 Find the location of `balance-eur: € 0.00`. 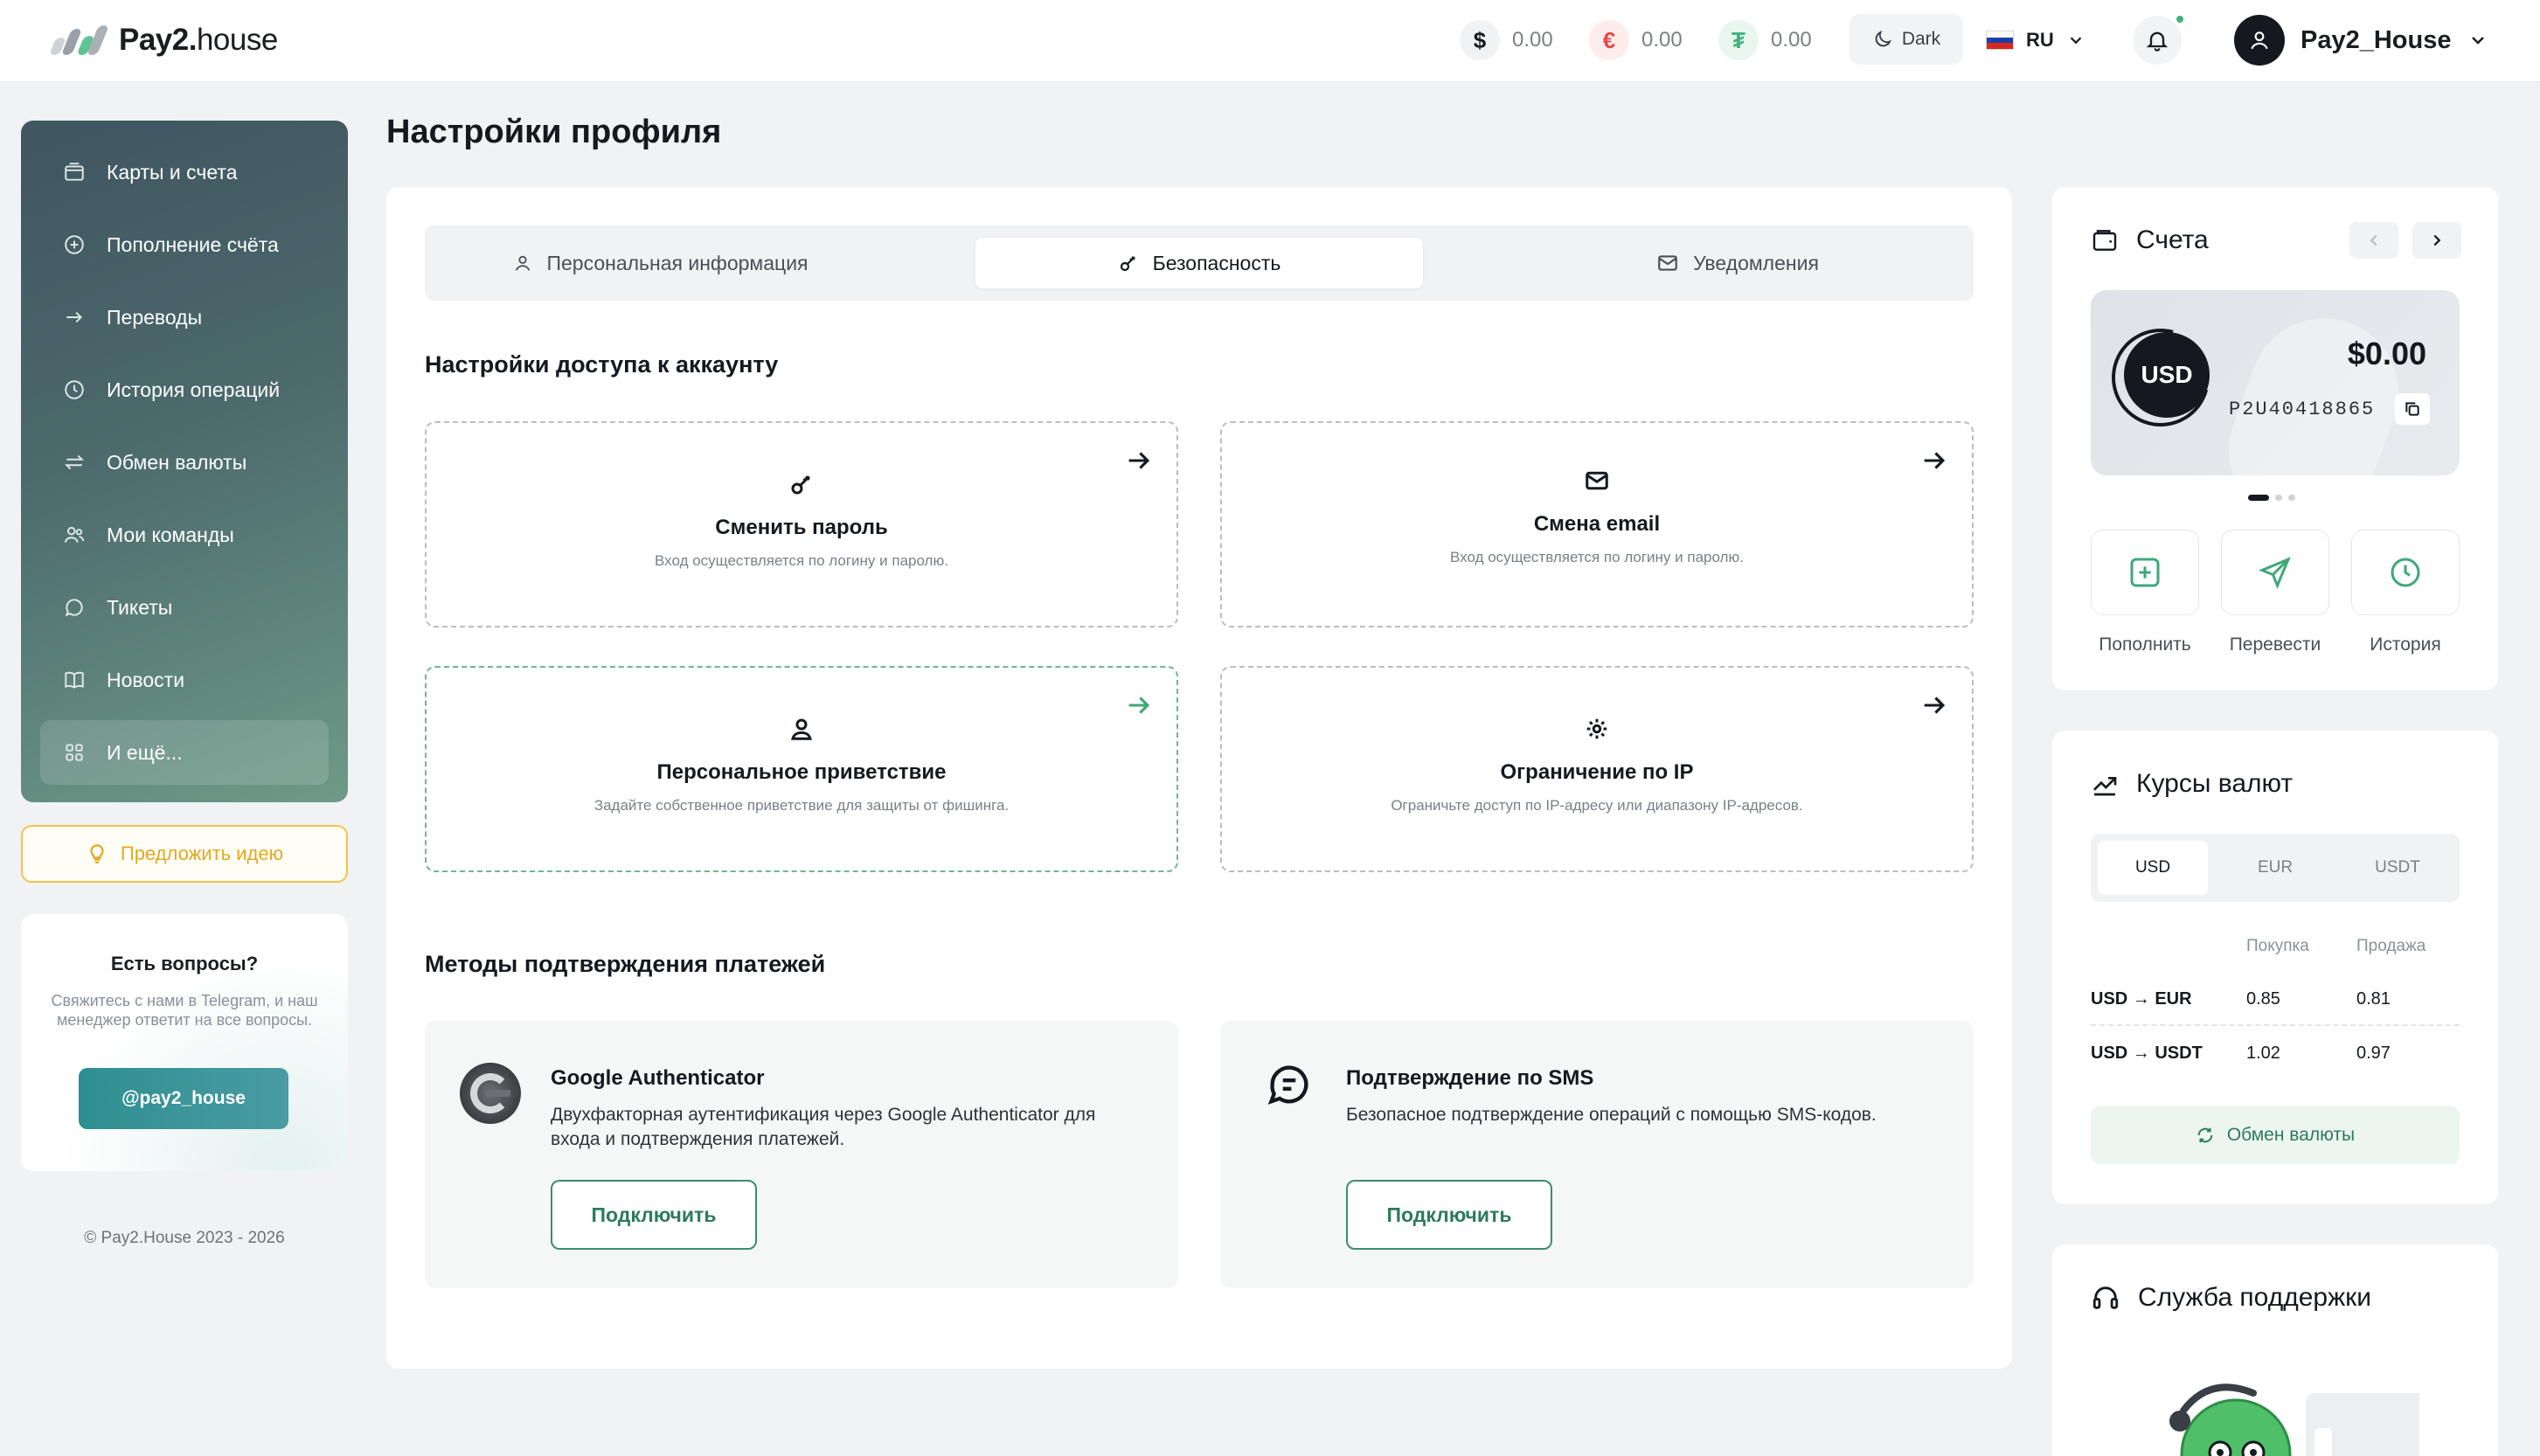

balance-eur: € 0.00 is located at coordinates (1636, 40).